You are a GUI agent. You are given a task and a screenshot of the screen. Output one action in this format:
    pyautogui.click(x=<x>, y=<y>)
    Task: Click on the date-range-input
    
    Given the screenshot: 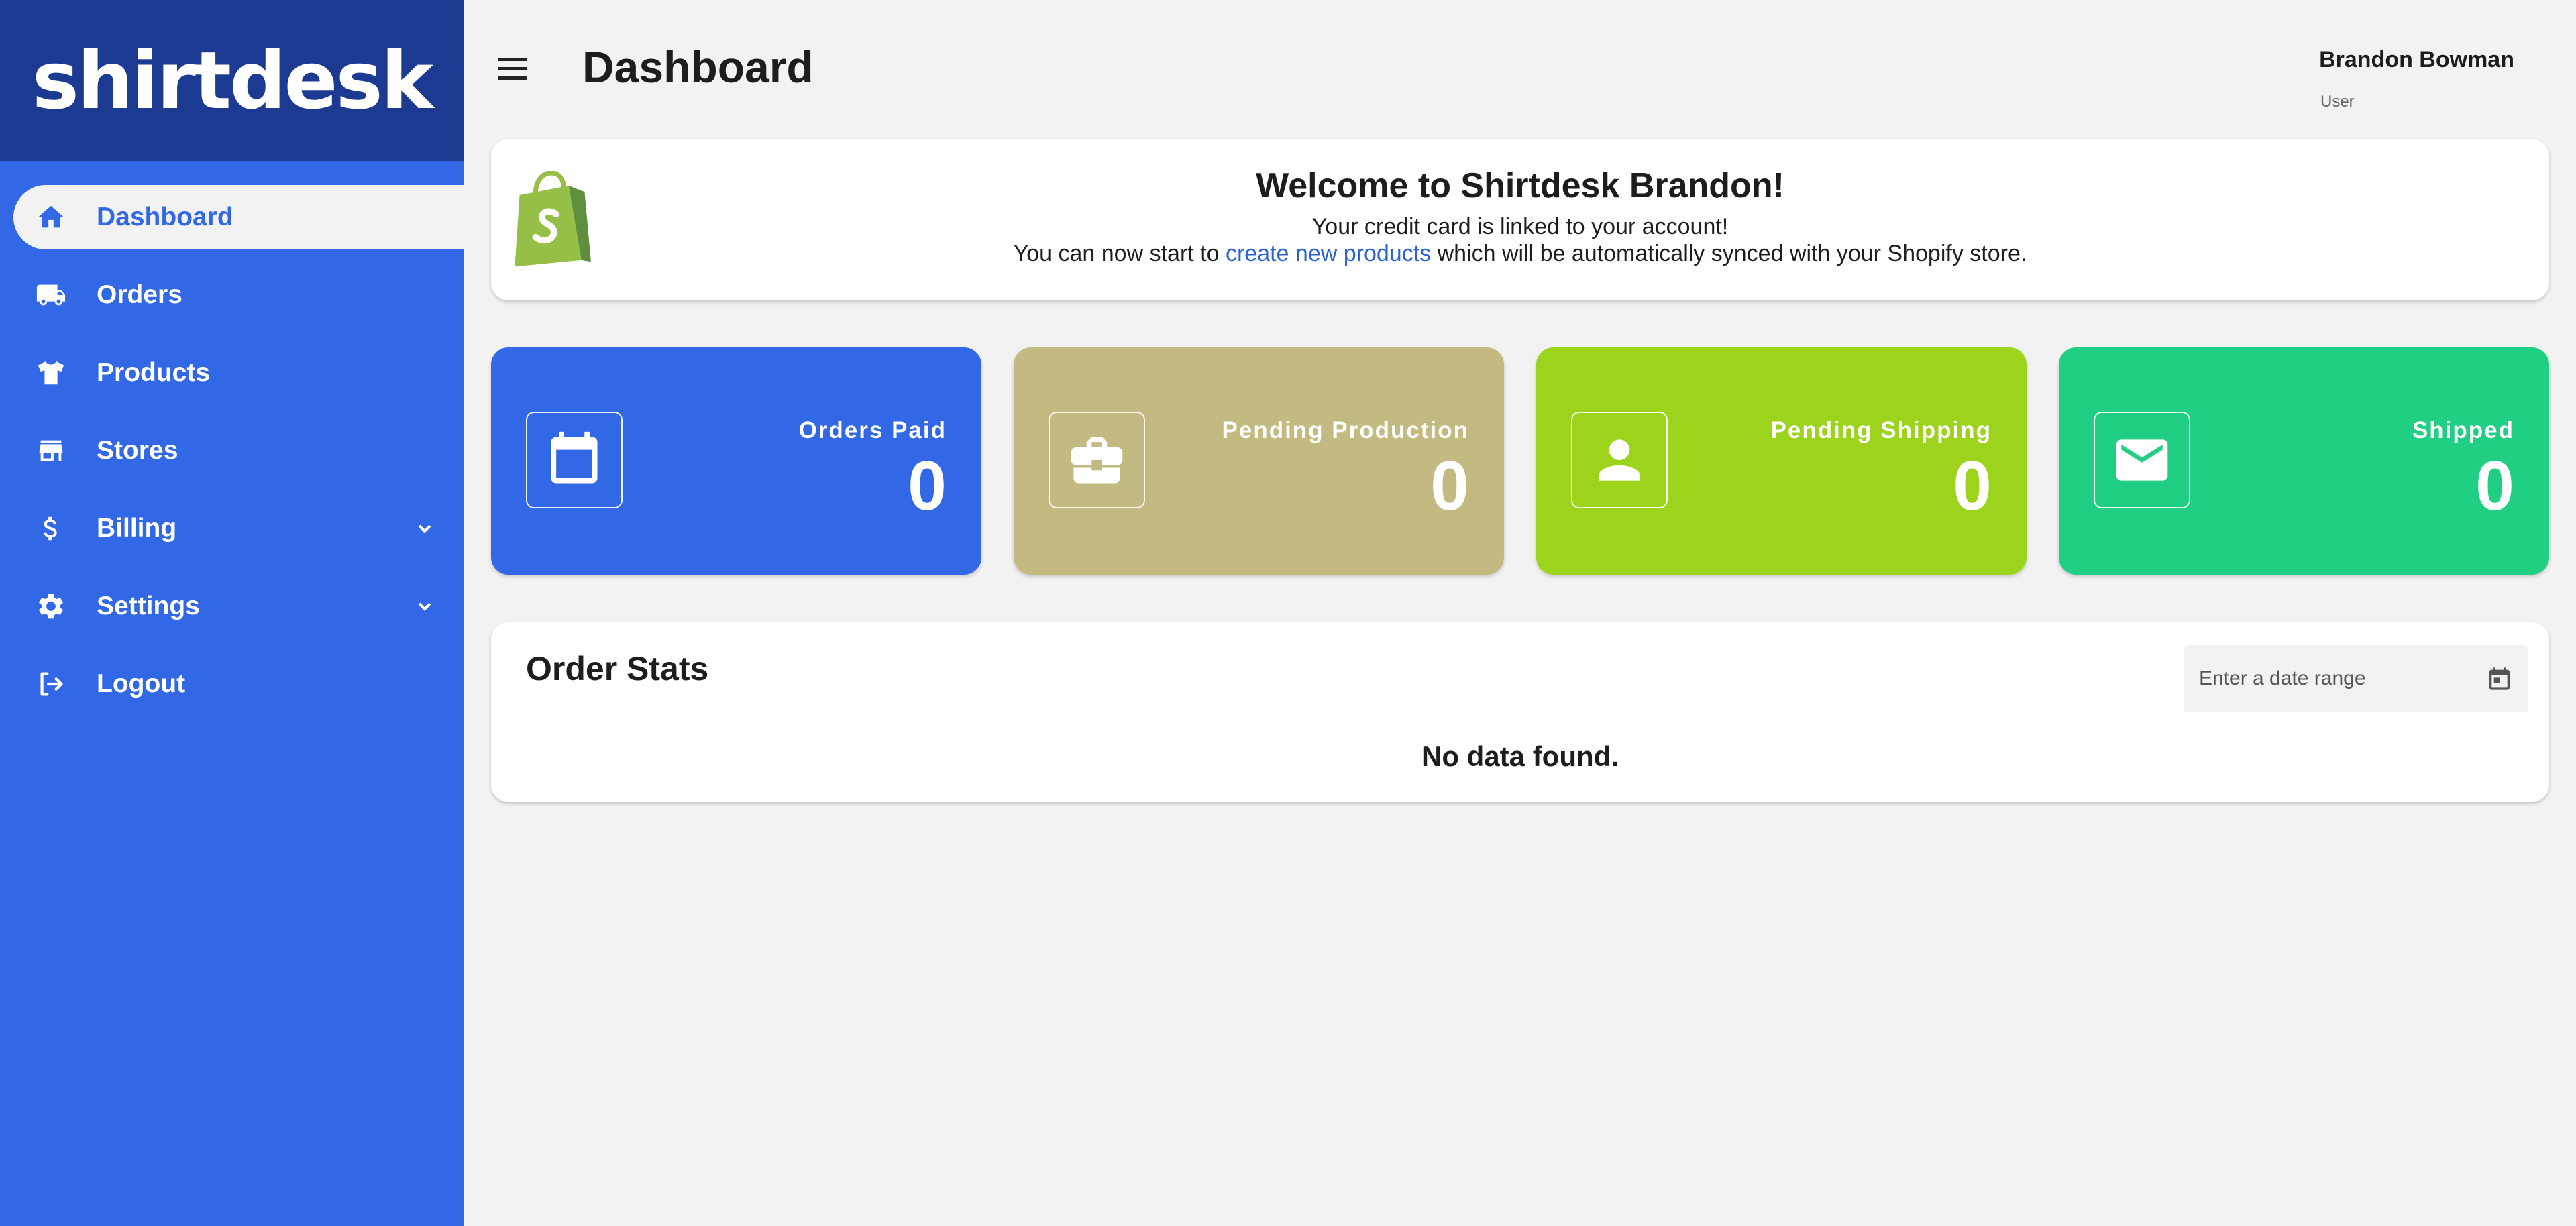 What is the action you would take?
    pyautogui.click(x=2342, y=678)
    